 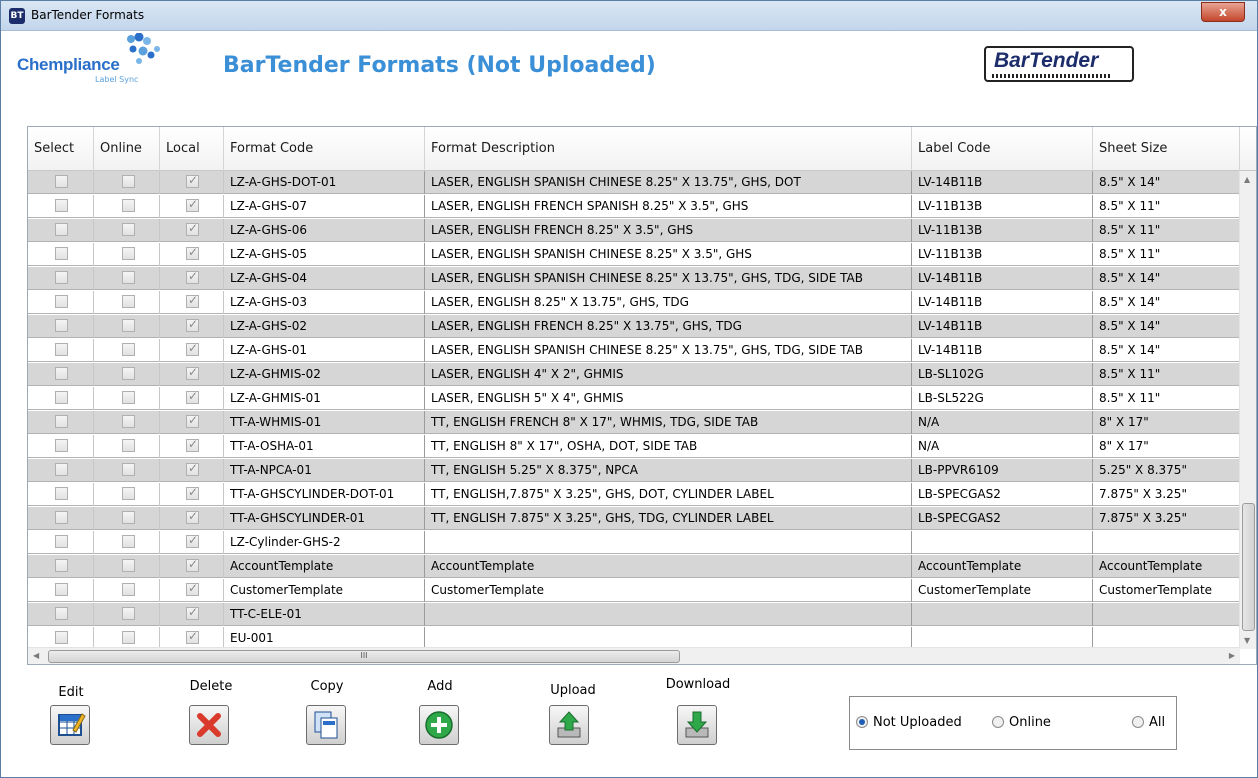 What do you see at coordinates (668, 398) in the screenshot?
I see `format-description-cell: LASER, ENGLISH 5" X 4", GHMIS` at bounding box center [668, 398].